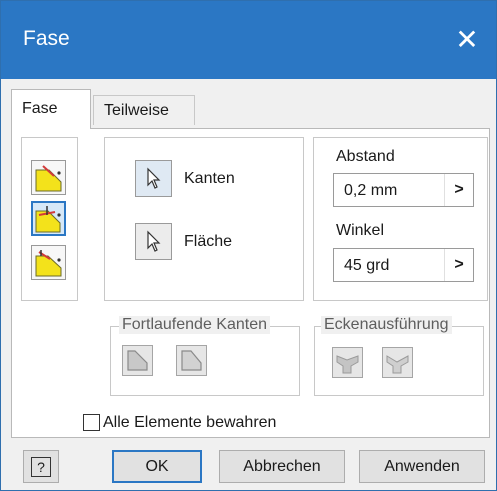 The image size is (497, 491). What do you see at coordinates (422, 466) in the screenshot?
I see `apply-button: Anwenden` at bounding box center [422, 466].